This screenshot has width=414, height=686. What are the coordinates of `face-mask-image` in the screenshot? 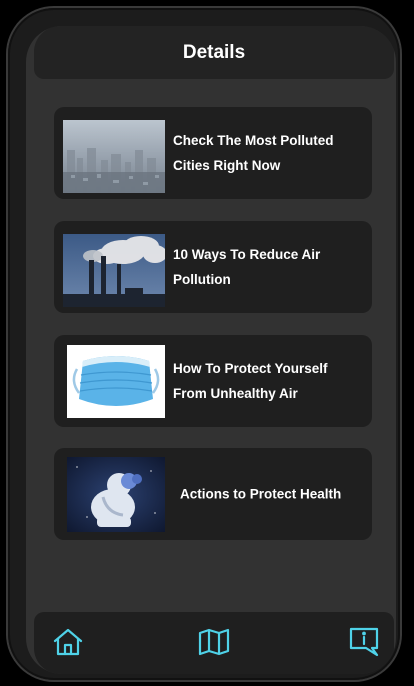 It's located at (116, 381).